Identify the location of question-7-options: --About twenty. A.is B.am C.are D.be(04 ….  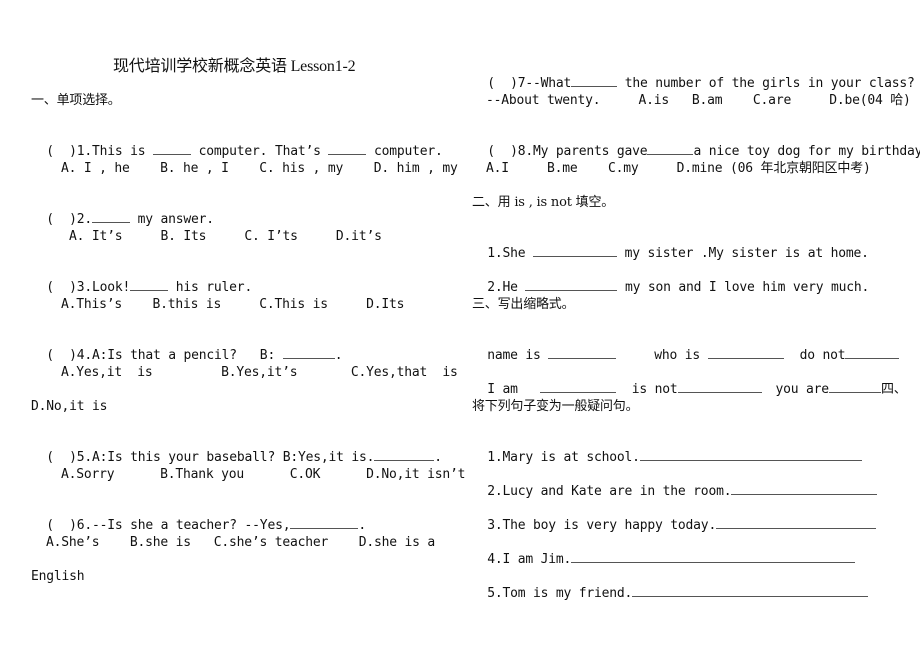
(698, 100).